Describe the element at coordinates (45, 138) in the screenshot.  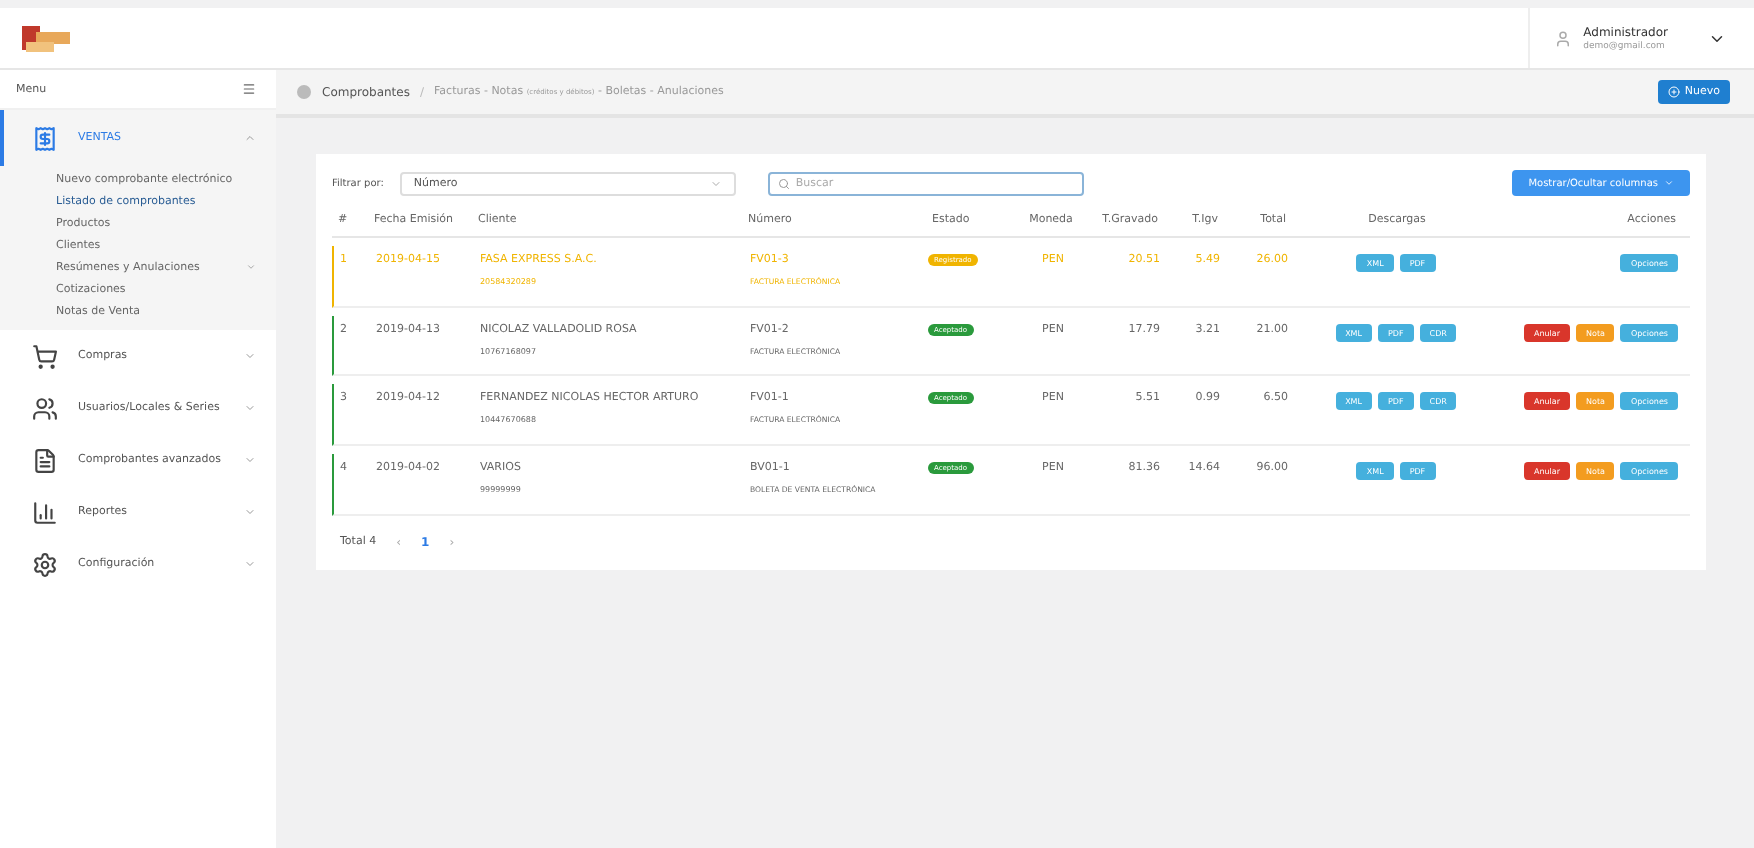
I see `receipt-icon` at that location.